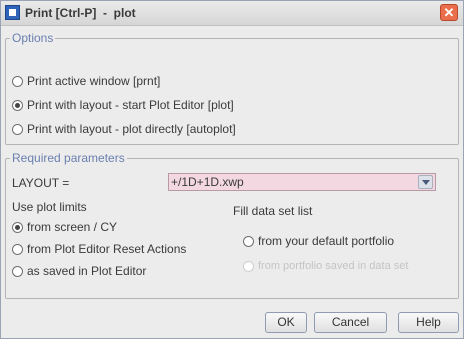 Image resolution: width=464 pixels, height=339 pixels. I want to click on window-title: Print [Ctrl-P] - plot, so click(80, 13).